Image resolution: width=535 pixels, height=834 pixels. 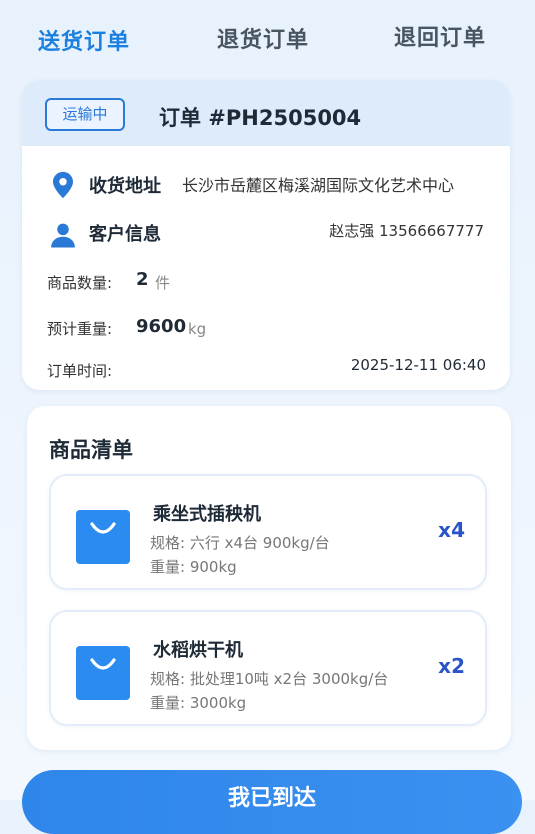 What do you see at coordinates (451, 530) in the screenshot?
I see `goods-item-quantity: x4` at bounding box center [451, 530].